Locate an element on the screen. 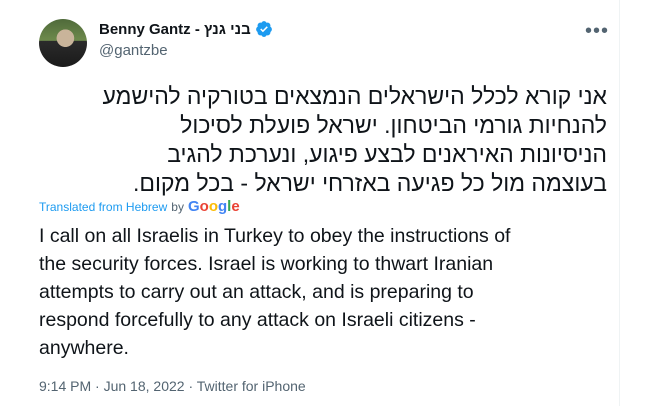  english-line: anywhere. is located at coordinates (84, 348).